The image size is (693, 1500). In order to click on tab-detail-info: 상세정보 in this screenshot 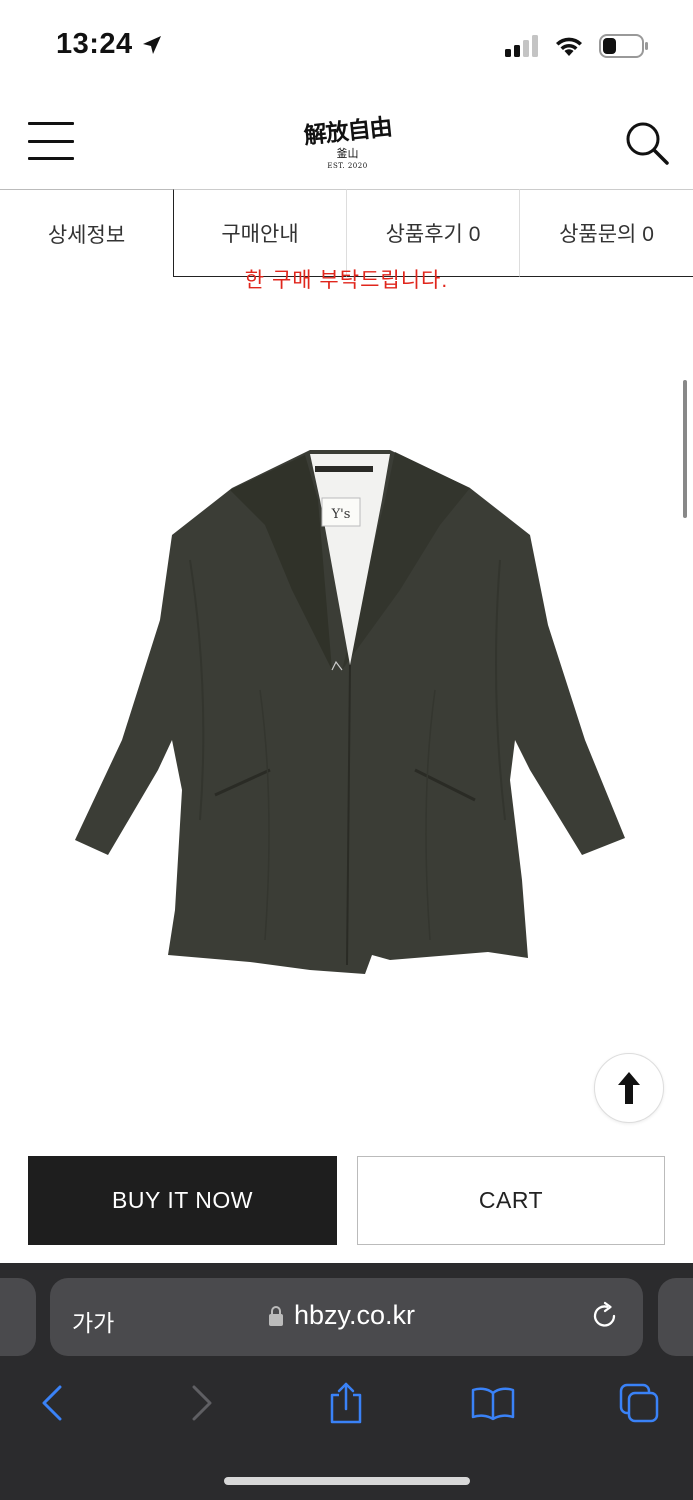, I will do `click(86, 233)`.